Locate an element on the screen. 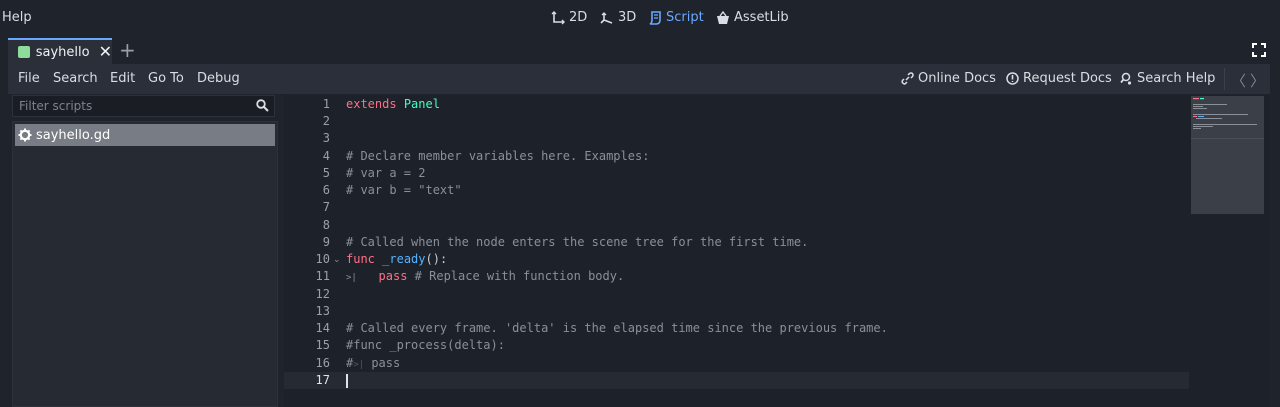 This screenshot has height=407, width=1280. keyword: func is located at coordinates (360, 259).